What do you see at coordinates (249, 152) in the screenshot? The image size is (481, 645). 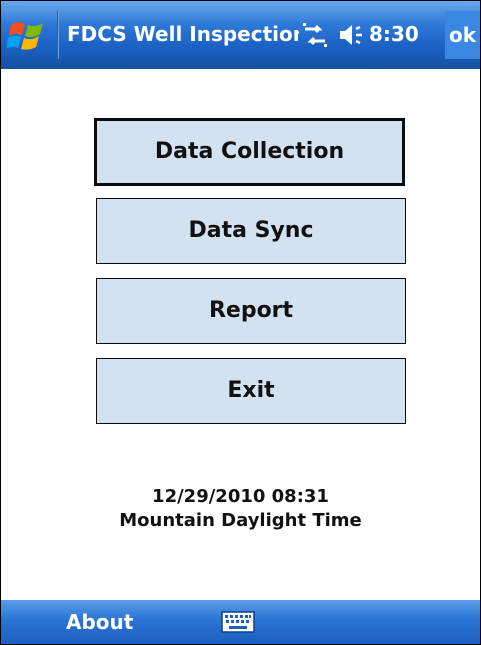 I see `data-collection-button: Data Collection` at bounding box center [249, 152].